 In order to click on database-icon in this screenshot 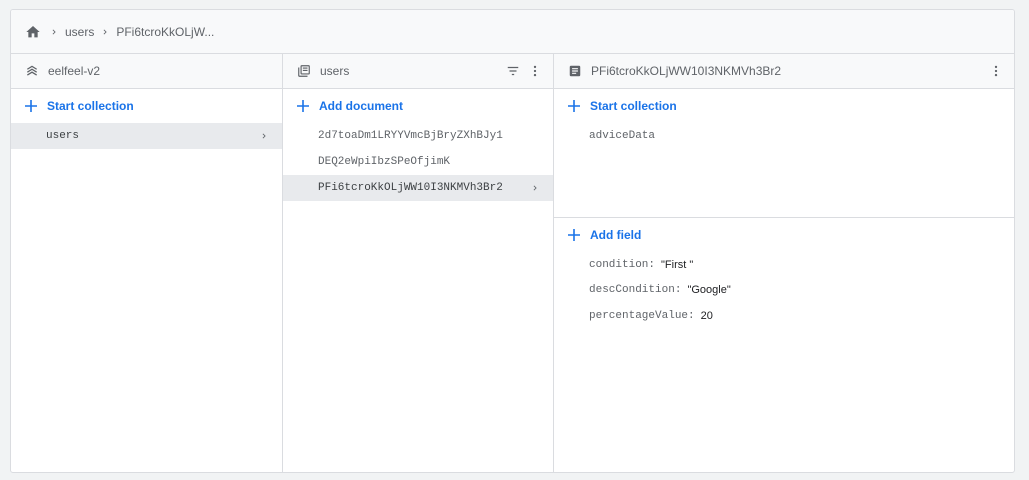, I will do `click(32, 71)`.